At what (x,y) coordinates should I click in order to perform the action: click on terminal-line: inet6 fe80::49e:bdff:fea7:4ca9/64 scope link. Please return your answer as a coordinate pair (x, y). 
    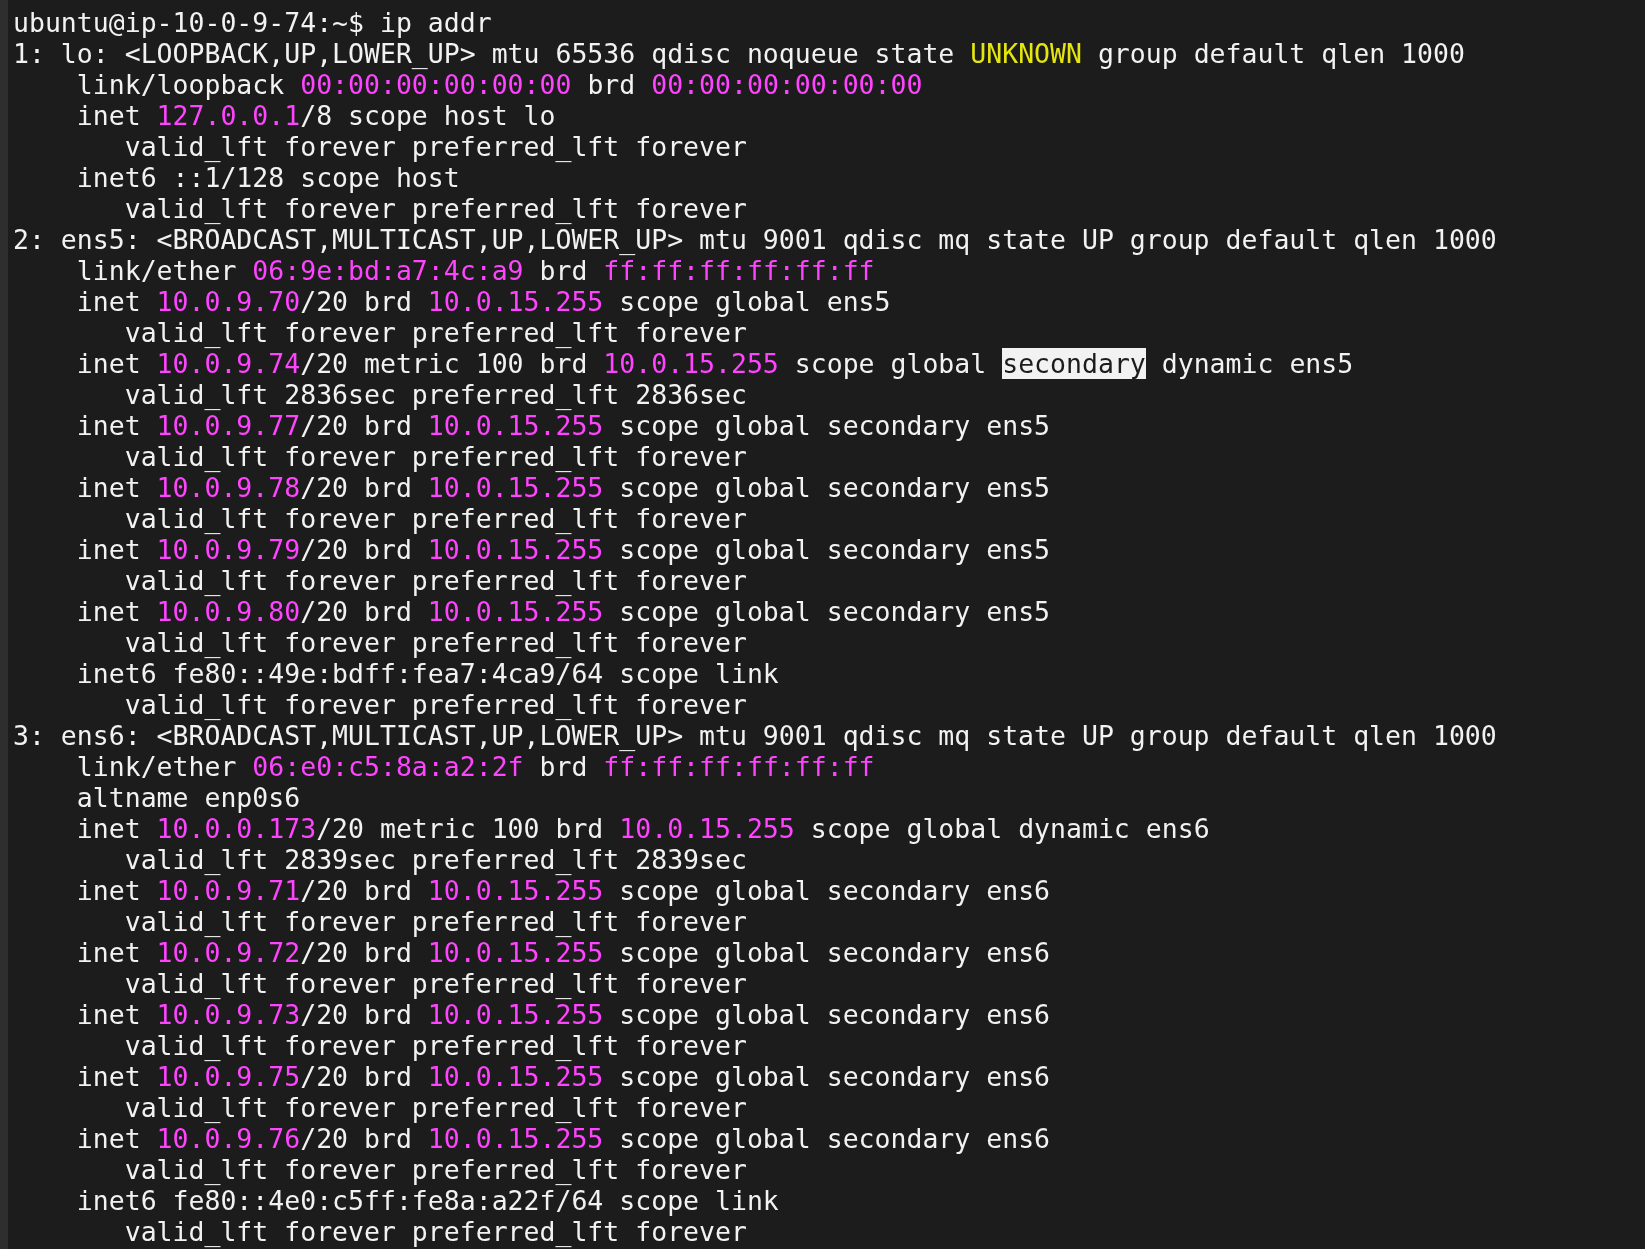
    Looking at the image, I should click on (427, 673).